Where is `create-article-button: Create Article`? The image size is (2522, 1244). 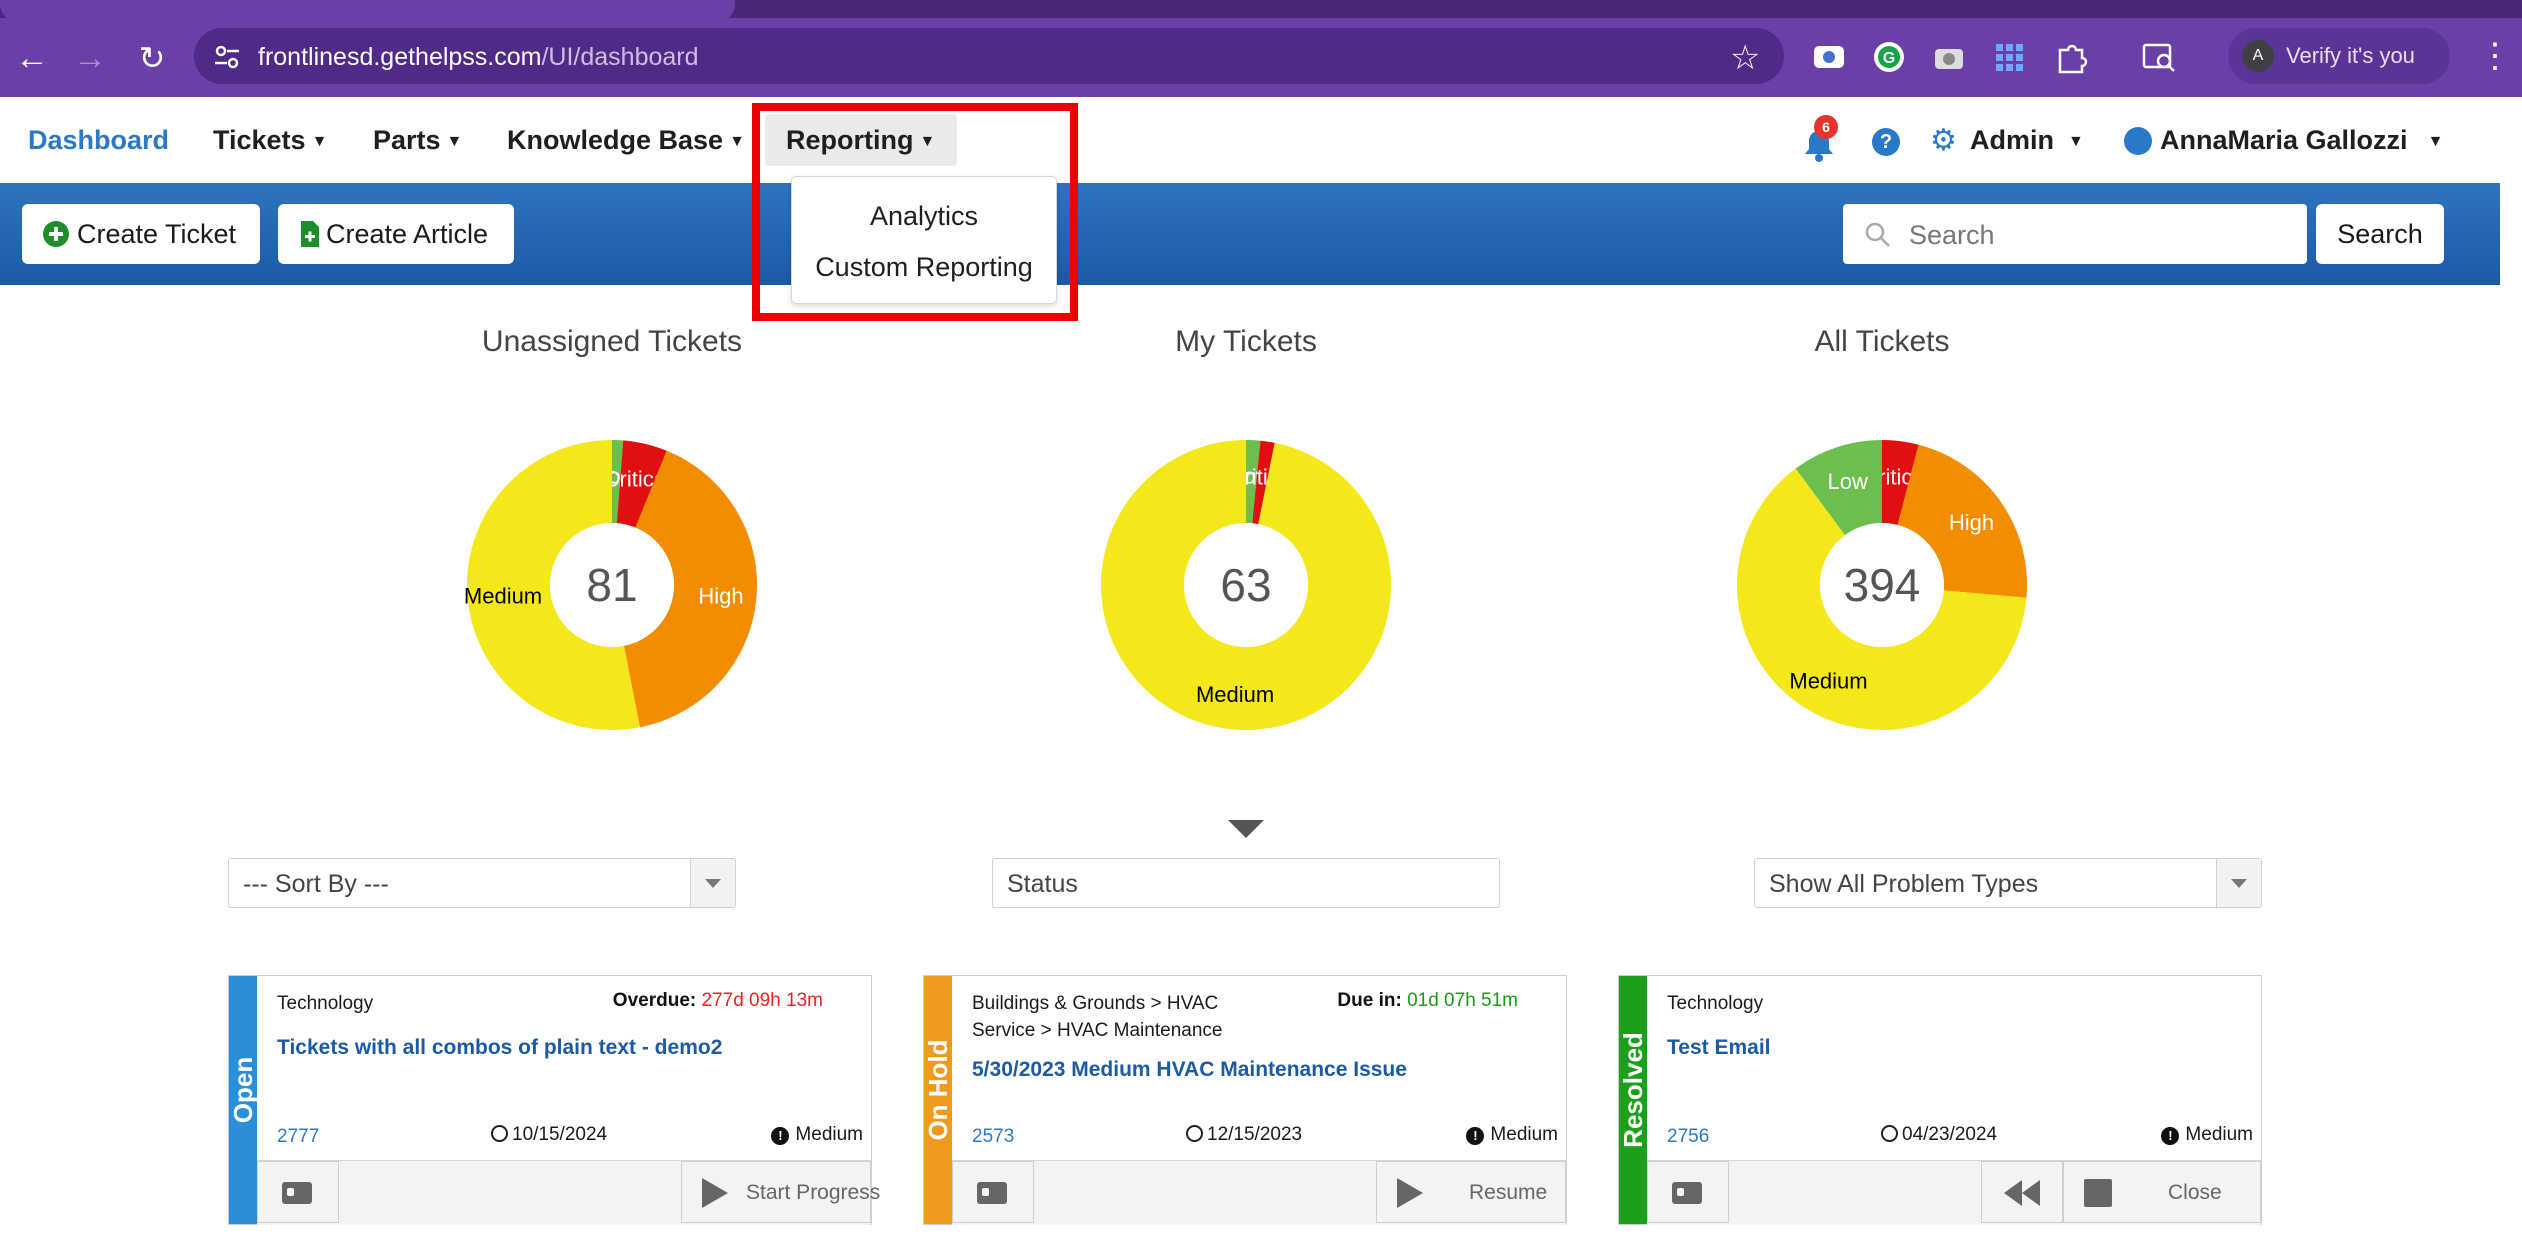
create-article-button: Create Article is located at coordinates (396, 234).